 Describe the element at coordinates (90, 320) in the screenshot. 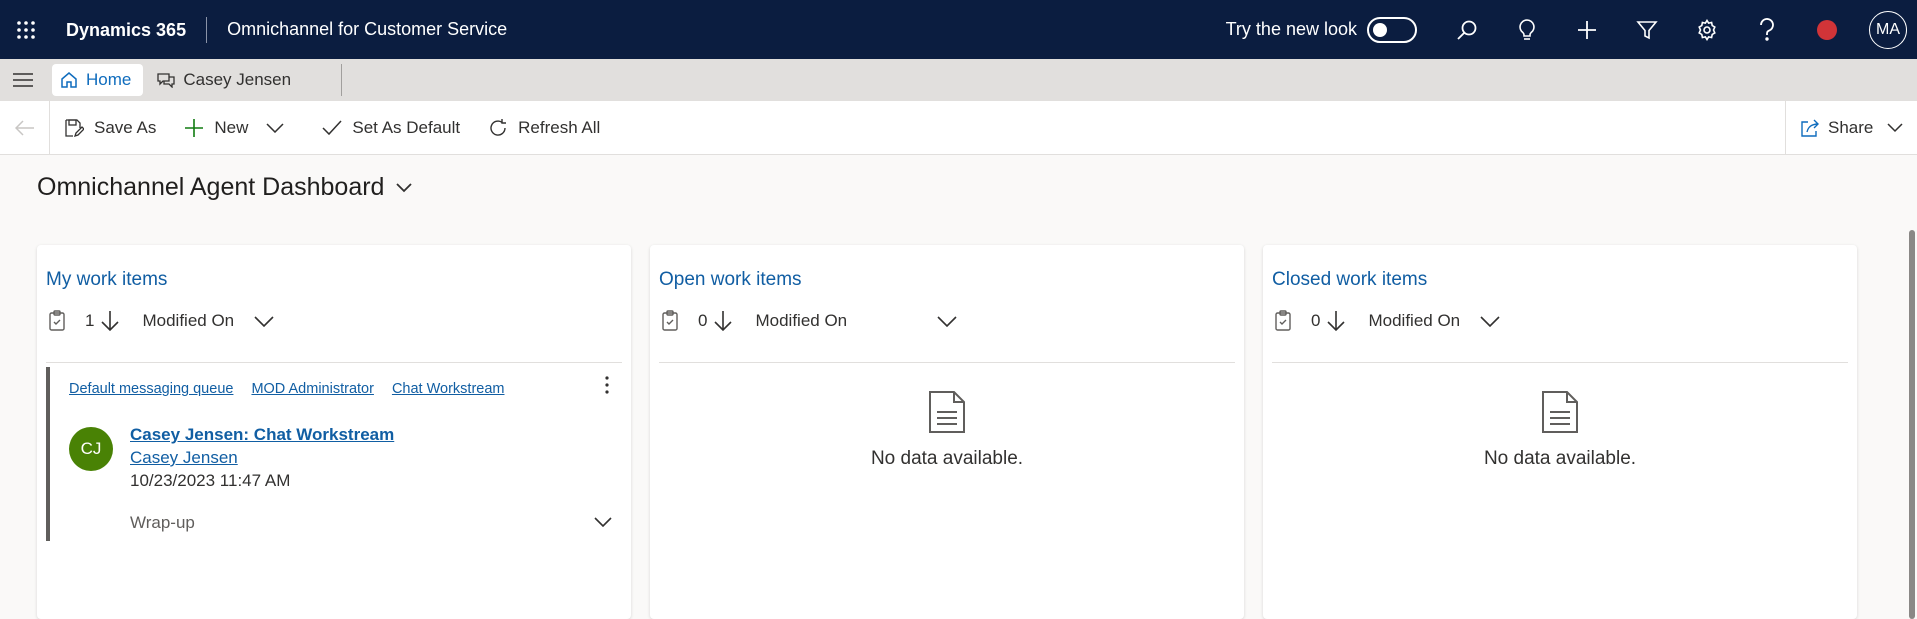

I see `item-count: 1` at that location.